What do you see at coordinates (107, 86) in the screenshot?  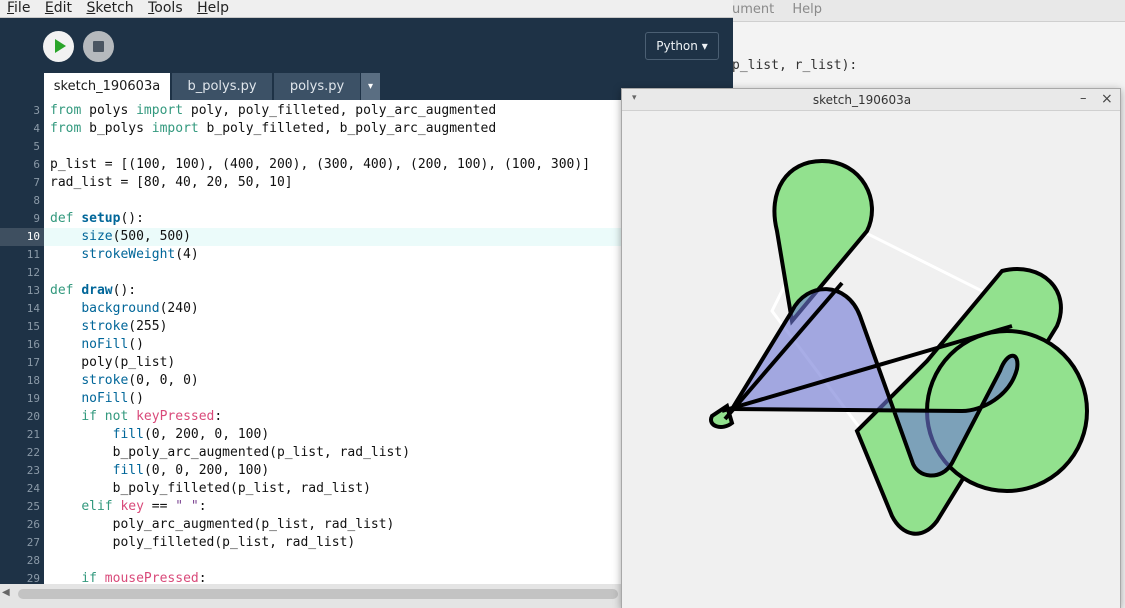 I see `tab-sketch-190603a: sketch_190603a` at bounding box center [107, 86].